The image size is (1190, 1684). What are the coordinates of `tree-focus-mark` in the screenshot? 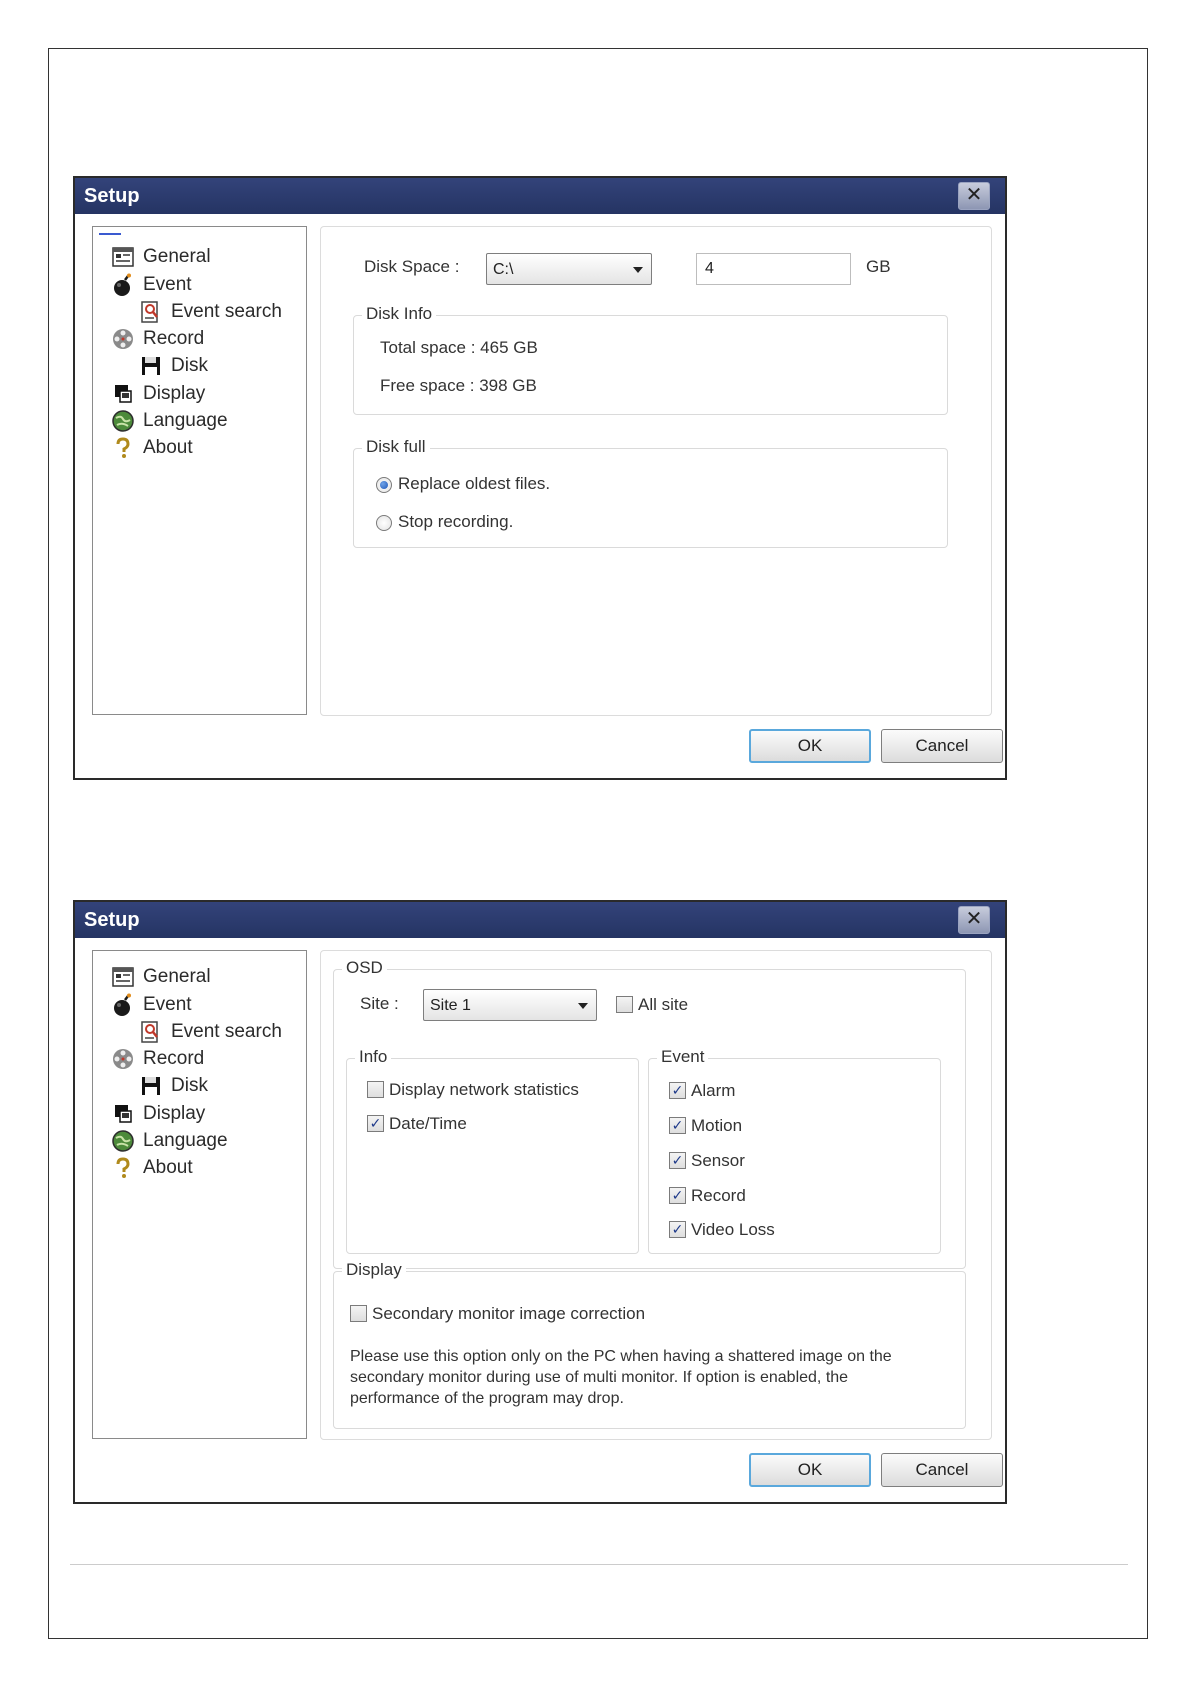 It's located at (110, 234).